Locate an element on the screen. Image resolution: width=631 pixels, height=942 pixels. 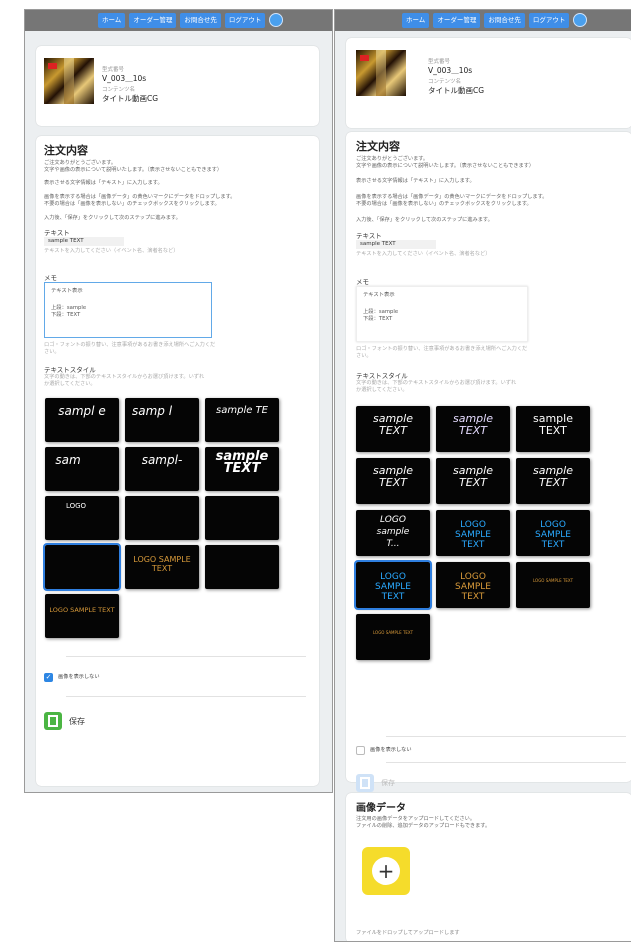
style-tile-3: sample TEXT is located at coordinates (553, 429).